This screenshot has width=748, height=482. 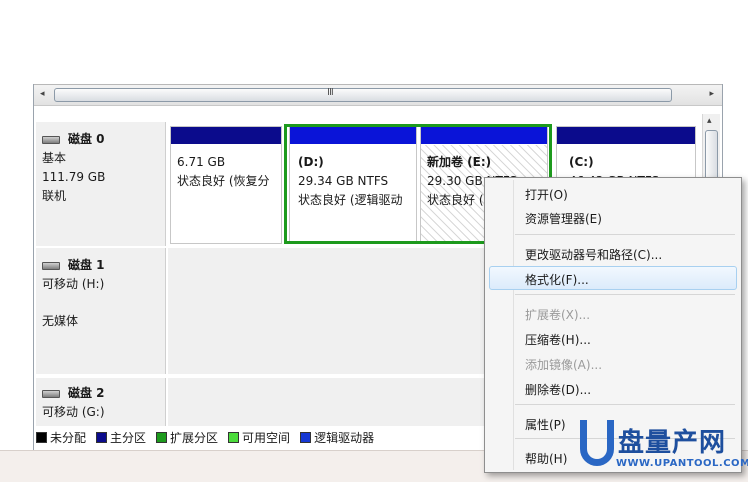 I want to click on disk-0-status: 联机, so click(x=54, y=196).